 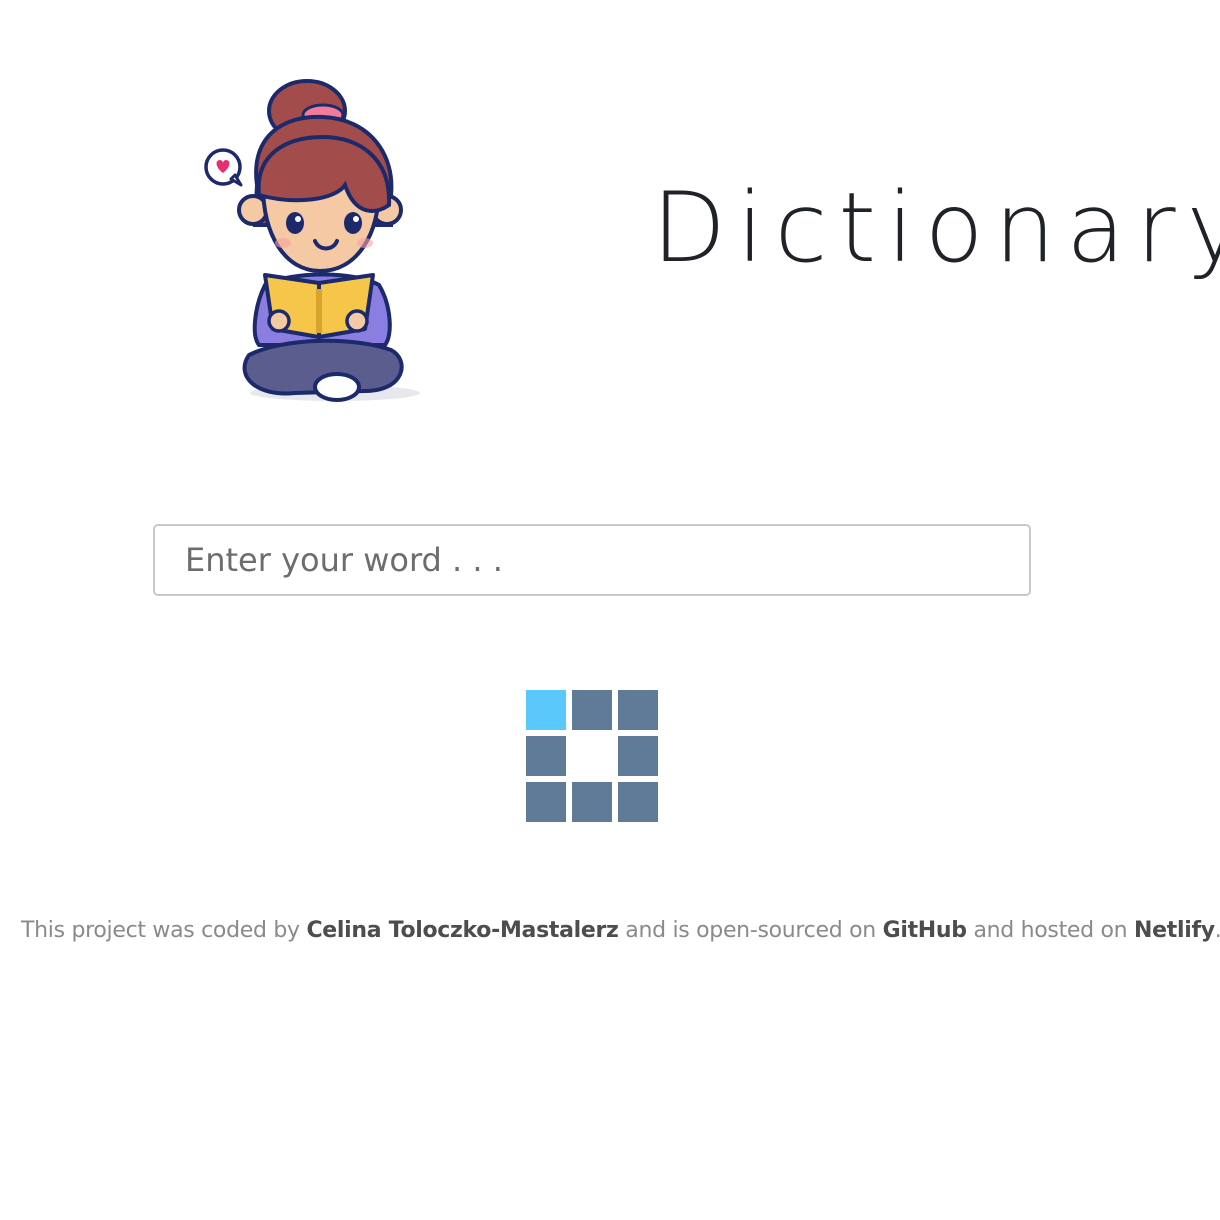 I want to click on author-link: Celina Toloczko-Mastalerz, so click(x=462, y=930).